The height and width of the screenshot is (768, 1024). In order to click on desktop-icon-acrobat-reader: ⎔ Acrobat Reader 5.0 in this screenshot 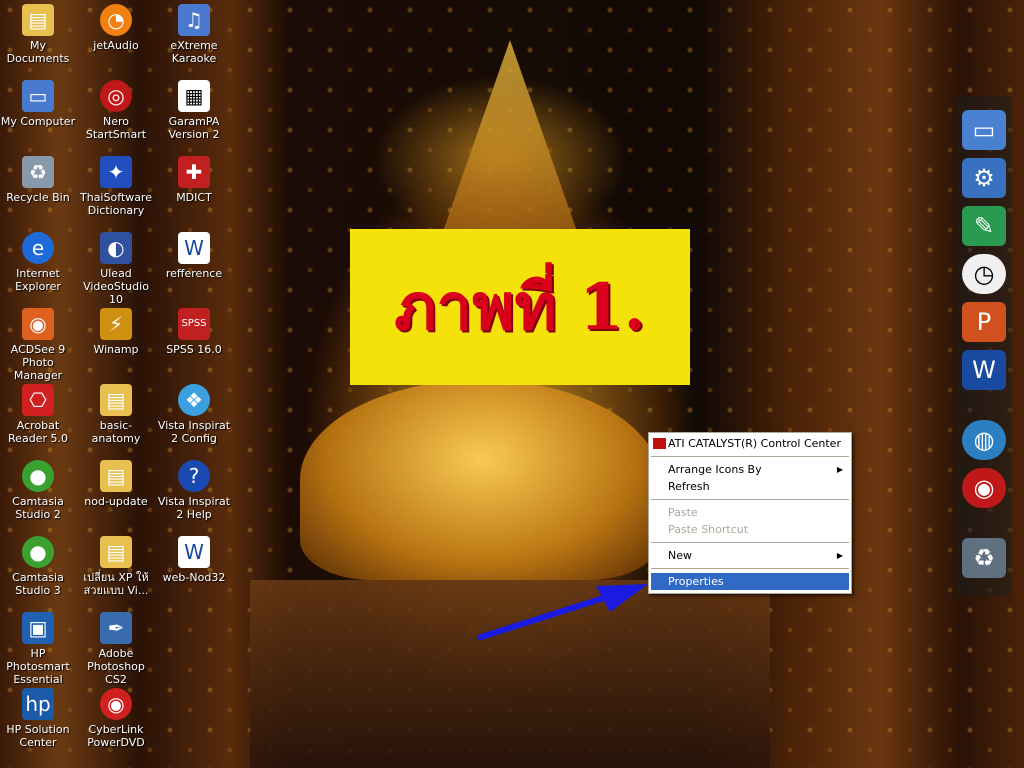, I will do `click(38, 414)`.